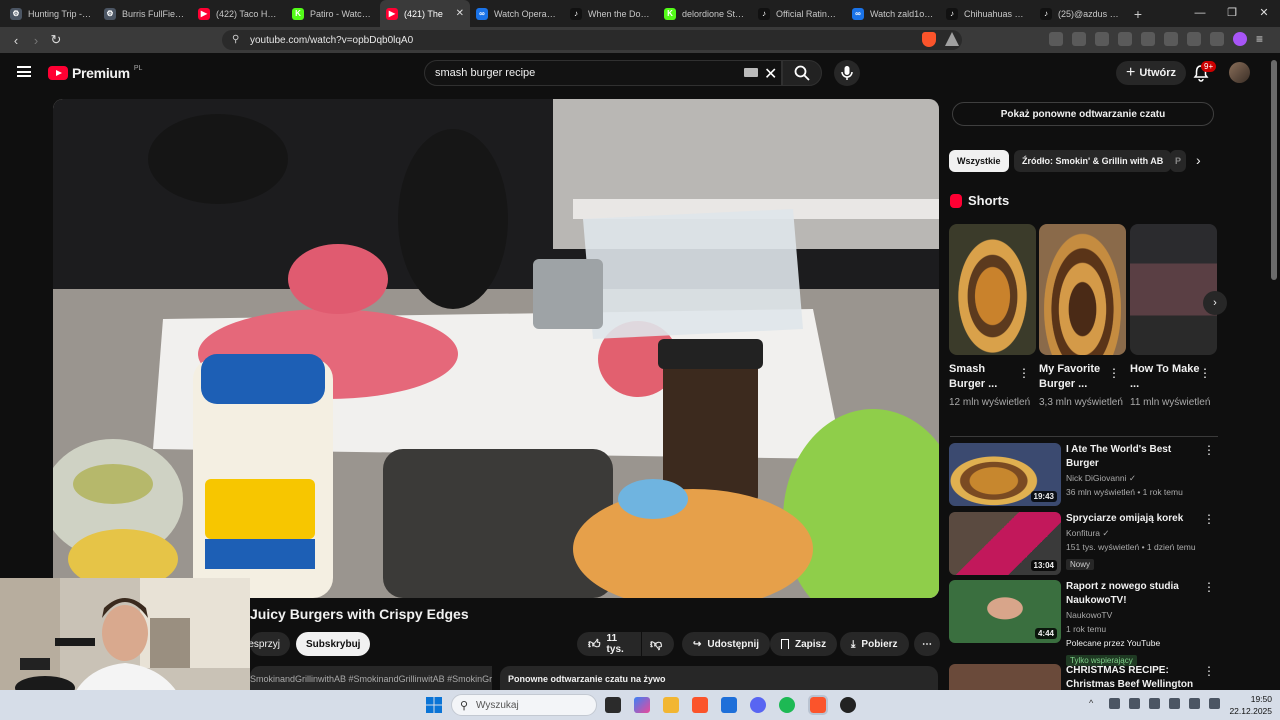 This screenshot has width=1280, height=720. Describe the element at coordinates (36, 40) in the screenshot. I see `forward-icon: ›` at that location.